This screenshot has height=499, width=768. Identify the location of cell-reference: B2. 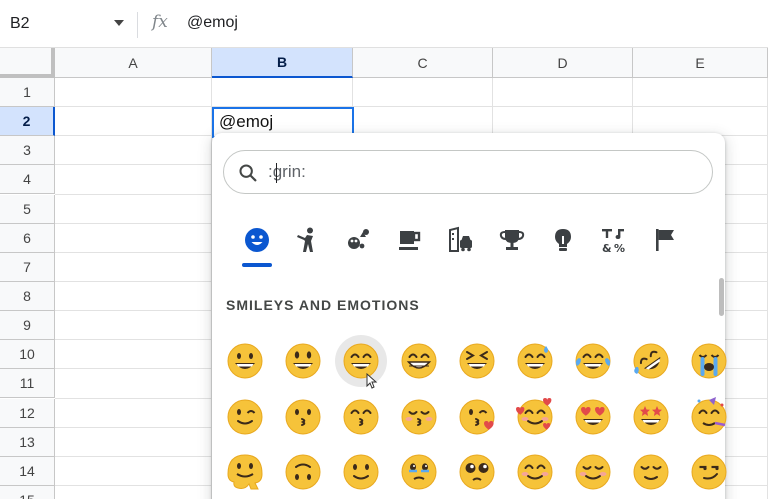
(20, 23).